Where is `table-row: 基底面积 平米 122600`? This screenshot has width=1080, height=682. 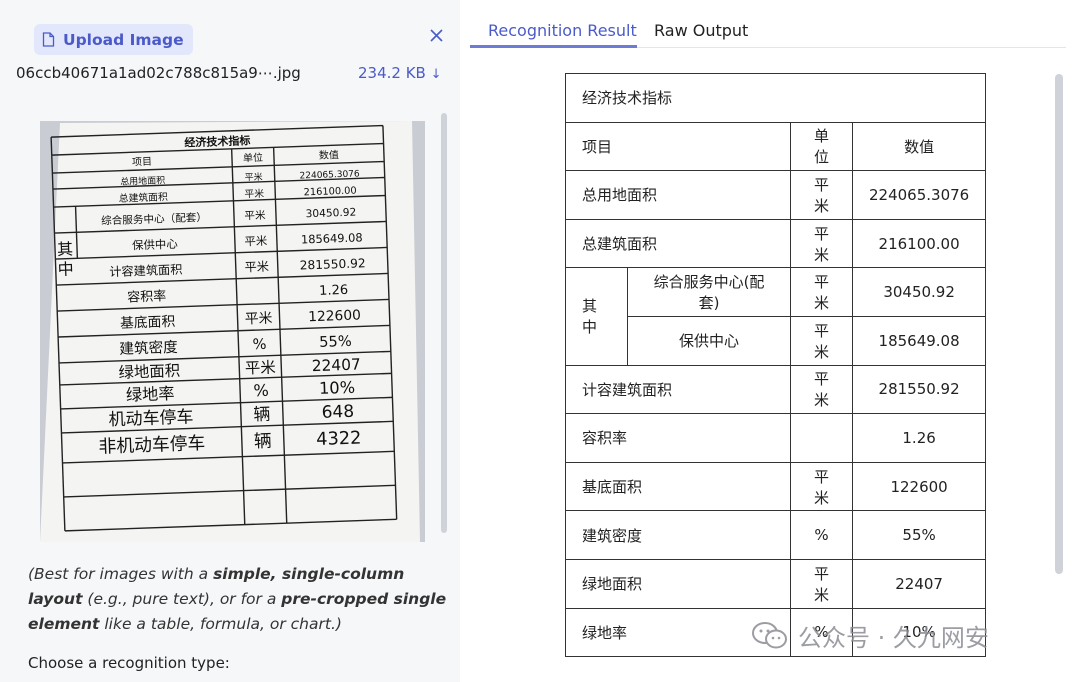
table-row: 基底面积 平米 122600 is located at coordinates (776, 486).